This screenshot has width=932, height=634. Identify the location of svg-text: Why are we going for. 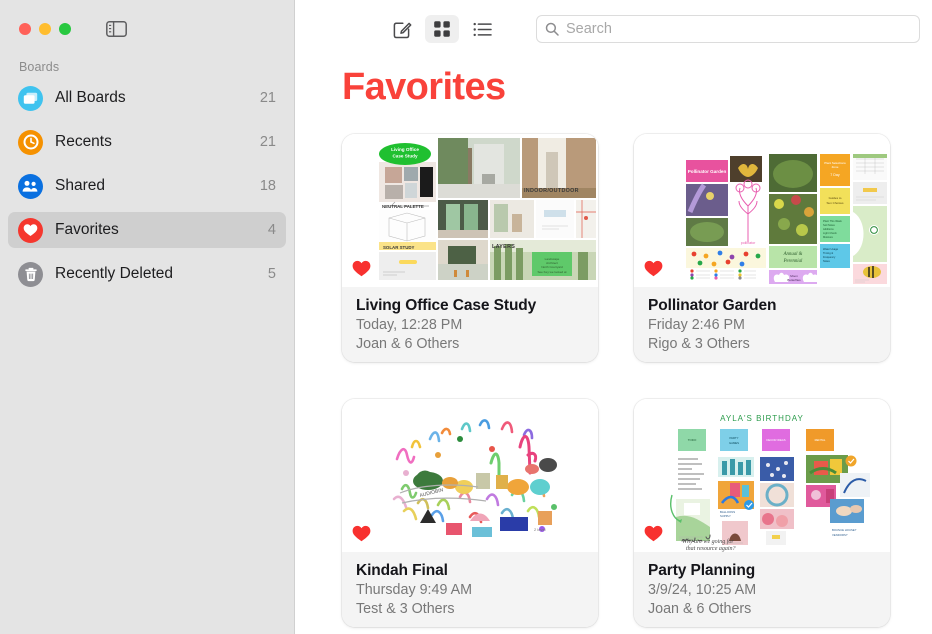
(708, 541).